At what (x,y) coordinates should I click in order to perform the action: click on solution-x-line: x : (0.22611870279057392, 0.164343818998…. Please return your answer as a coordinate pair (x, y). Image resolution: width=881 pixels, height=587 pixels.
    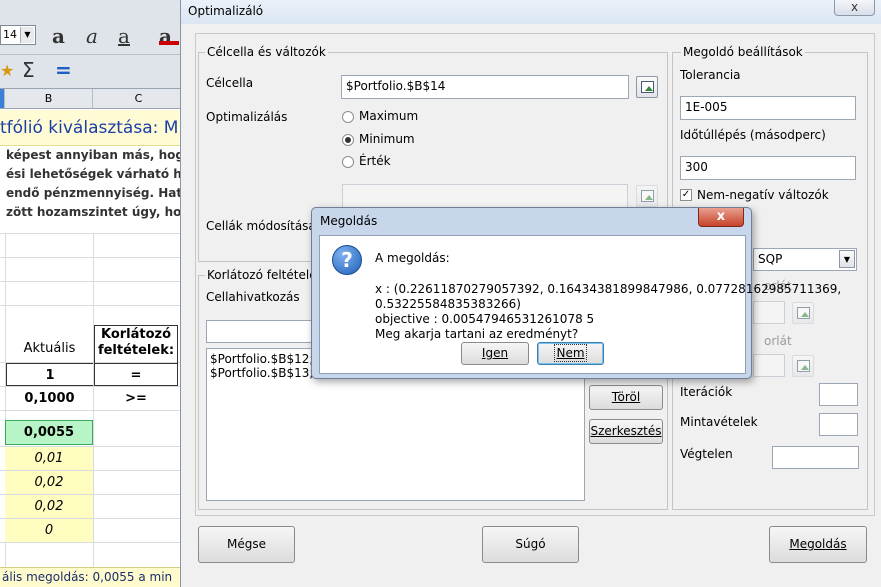
    Looking at the image, I should click on (608, 289).